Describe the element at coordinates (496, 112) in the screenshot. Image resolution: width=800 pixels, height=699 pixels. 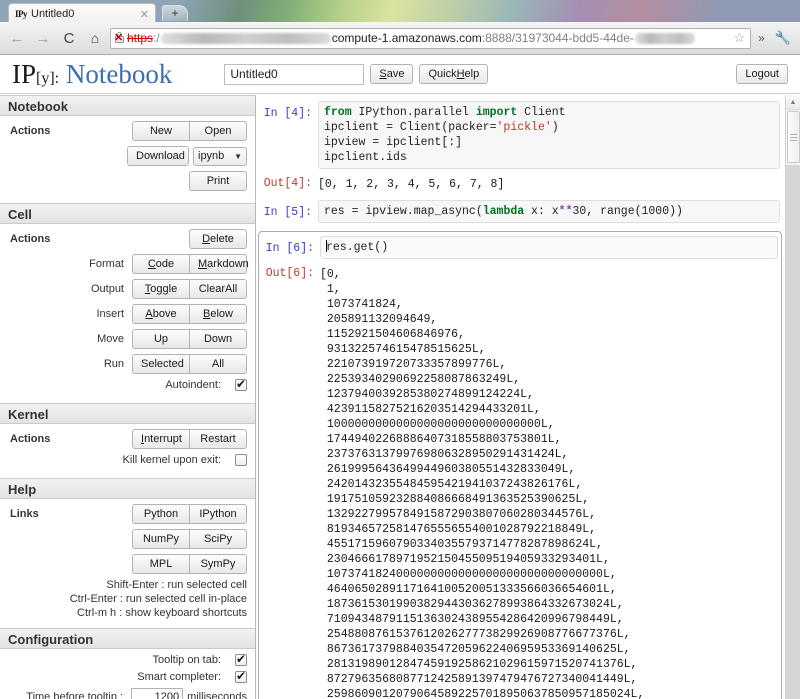
I see `code-keyword-import: import` at that location.